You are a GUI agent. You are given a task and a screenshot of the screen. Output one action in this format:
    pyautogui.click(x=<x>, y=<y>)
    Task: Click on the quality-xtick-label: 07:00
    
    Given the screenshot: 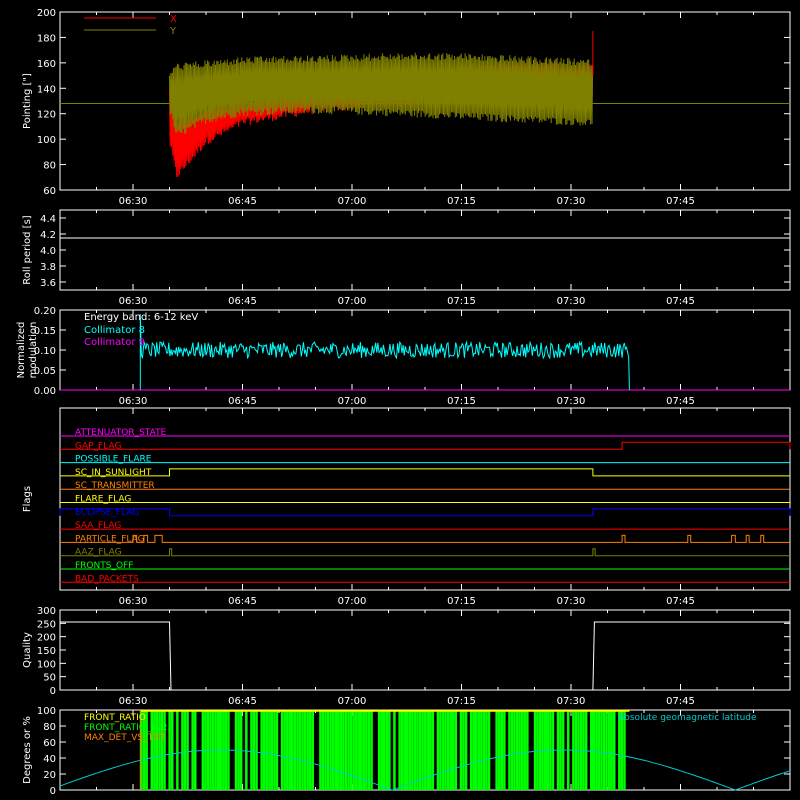 What is the action you would take?
    pyautogui.click(x=352, y=701)
    